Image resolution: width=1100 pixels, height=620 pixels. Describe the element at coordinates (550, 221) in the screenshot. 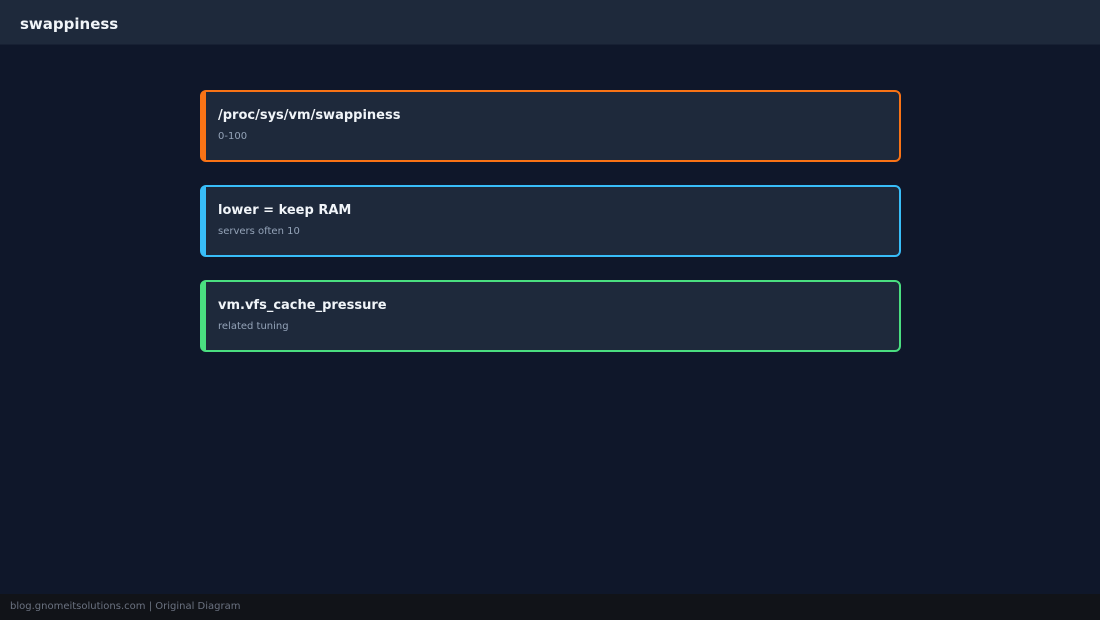

I see `card-lower-keep-ram: lower = keep RAM servers often 10` at that location.